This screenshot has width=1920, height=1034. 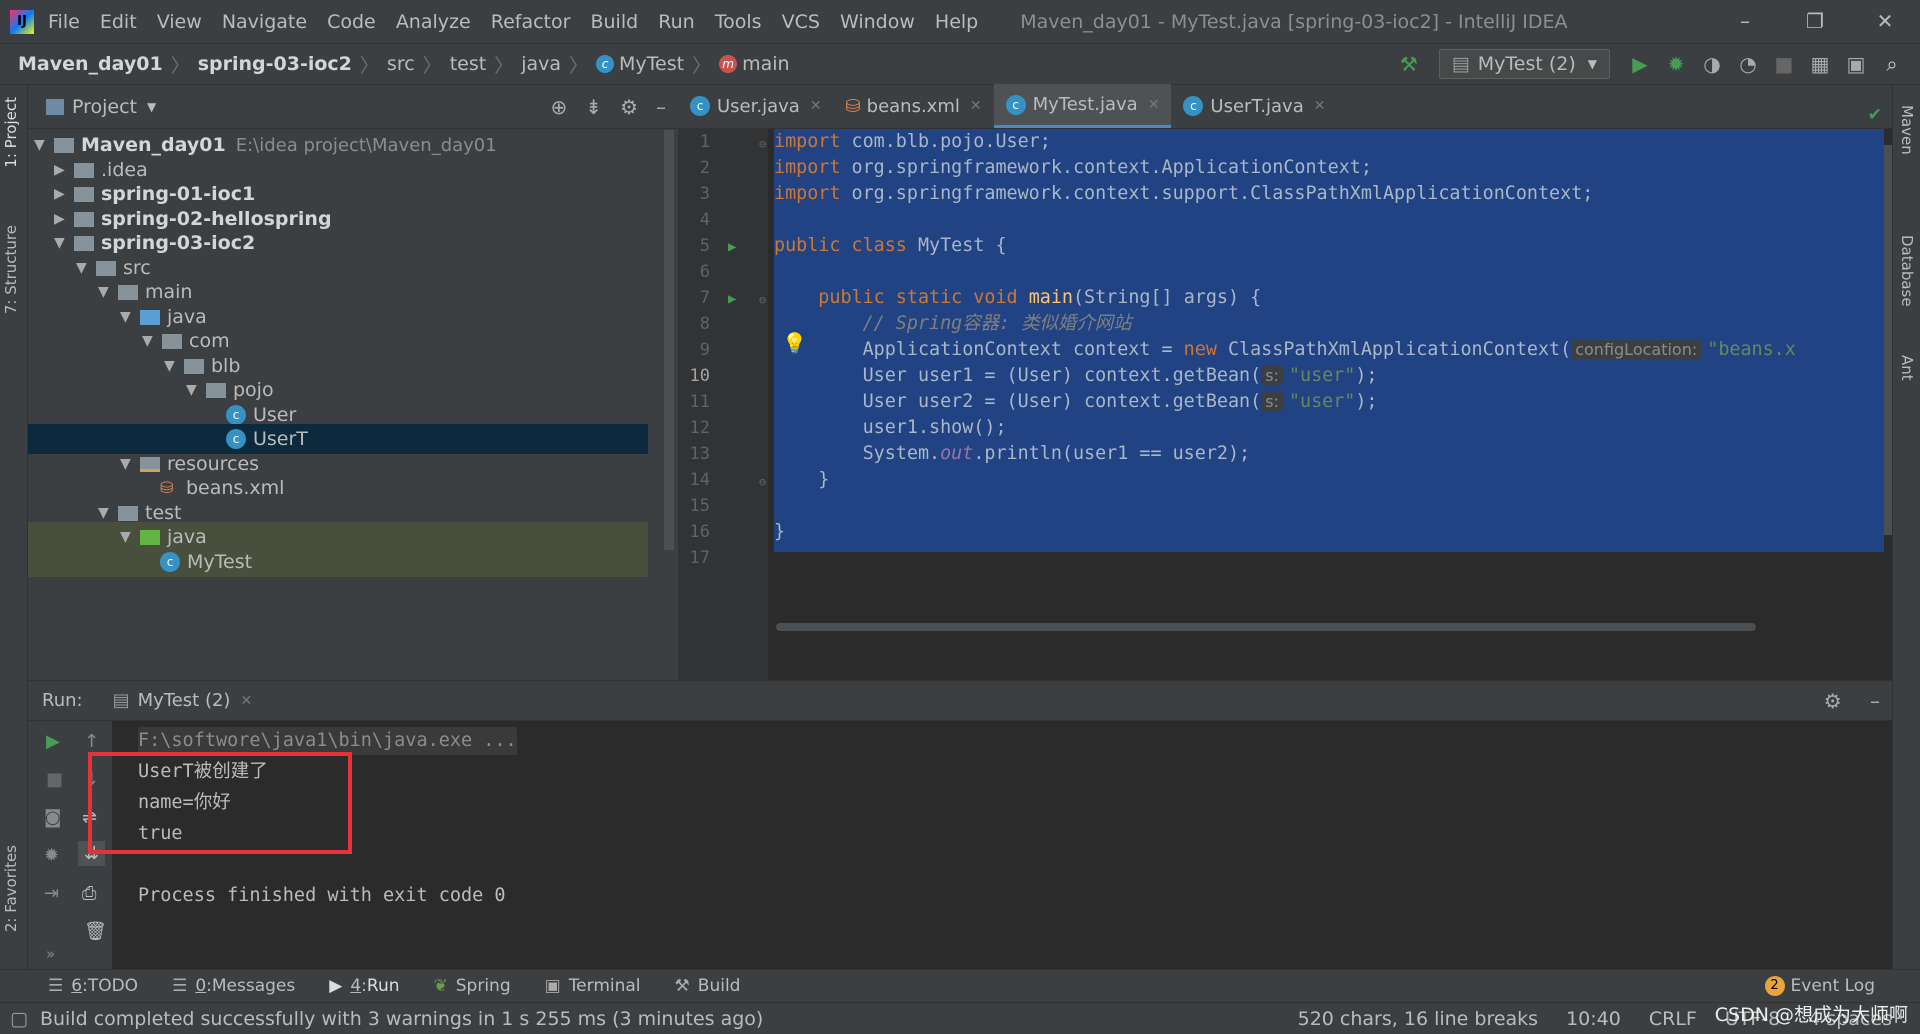 What do you see at coordinates (91, 741) in the screenshot?
I see `up-arrow-icon: ↑` at bounding box center [91, 741].